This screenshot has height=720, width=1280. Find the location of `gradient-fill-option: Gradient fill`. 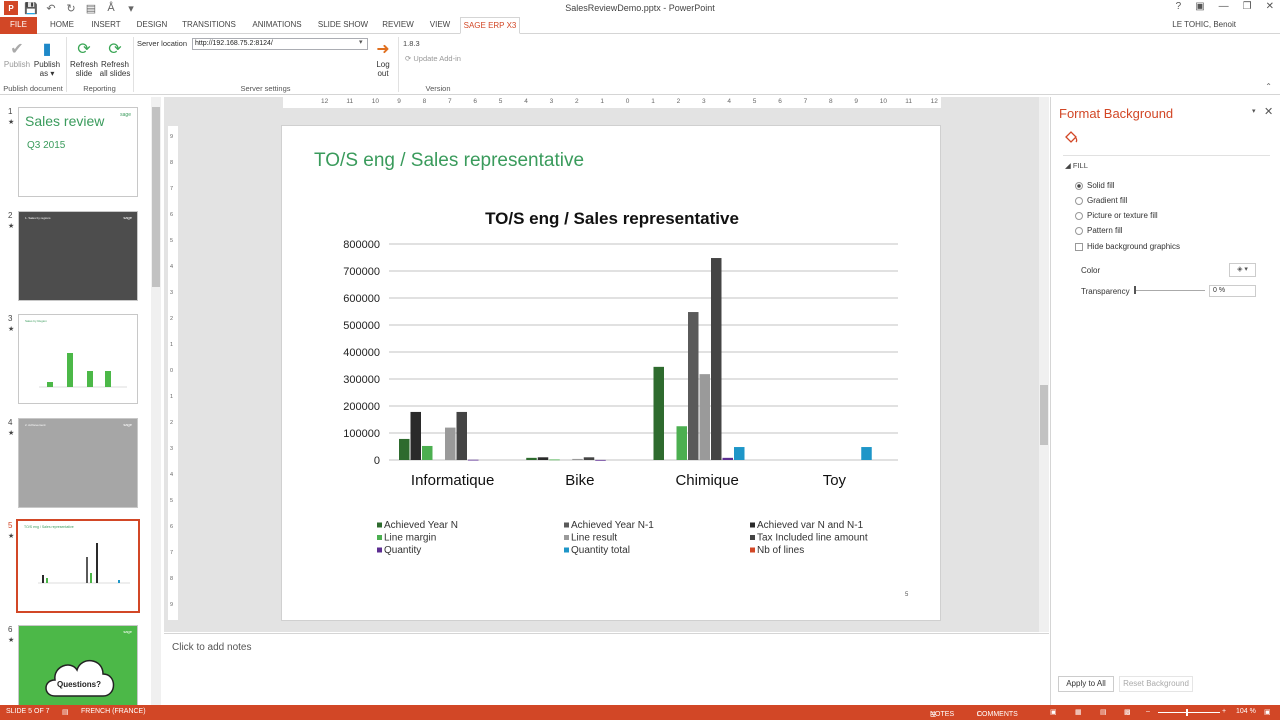

gradient-fill-option: Gradient fill is located at coordinates (1101, 200).